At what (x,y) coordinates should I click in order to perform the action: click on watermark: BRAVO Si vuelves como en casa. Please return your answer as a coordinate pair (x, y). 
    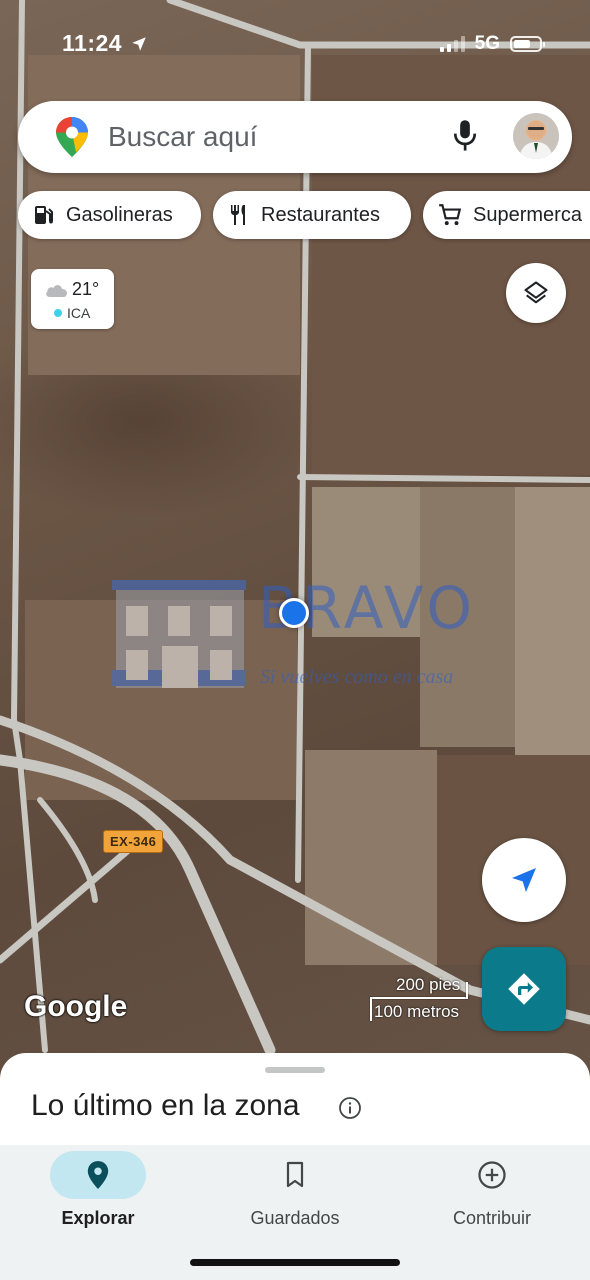
    Looking at the image, I should click on (292, 634).